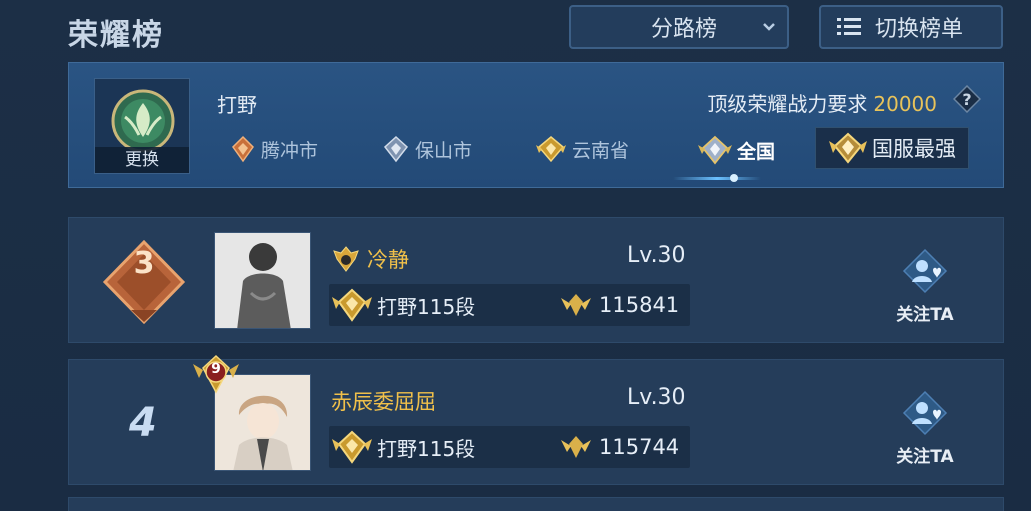 This screenshot has width=1031, height=511. I want to click on region-tabs: 腾冲市 保山市 云南省 全国 国服最强, so click(609, 149).